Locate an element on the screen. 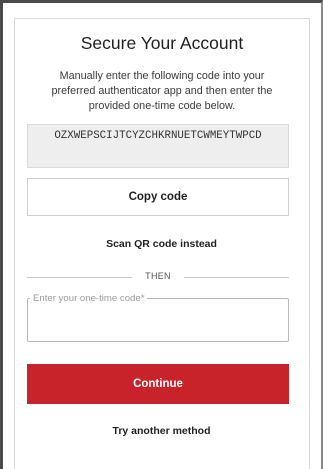  try-another-method-link: Try another method is located at coordinates (161, 431).